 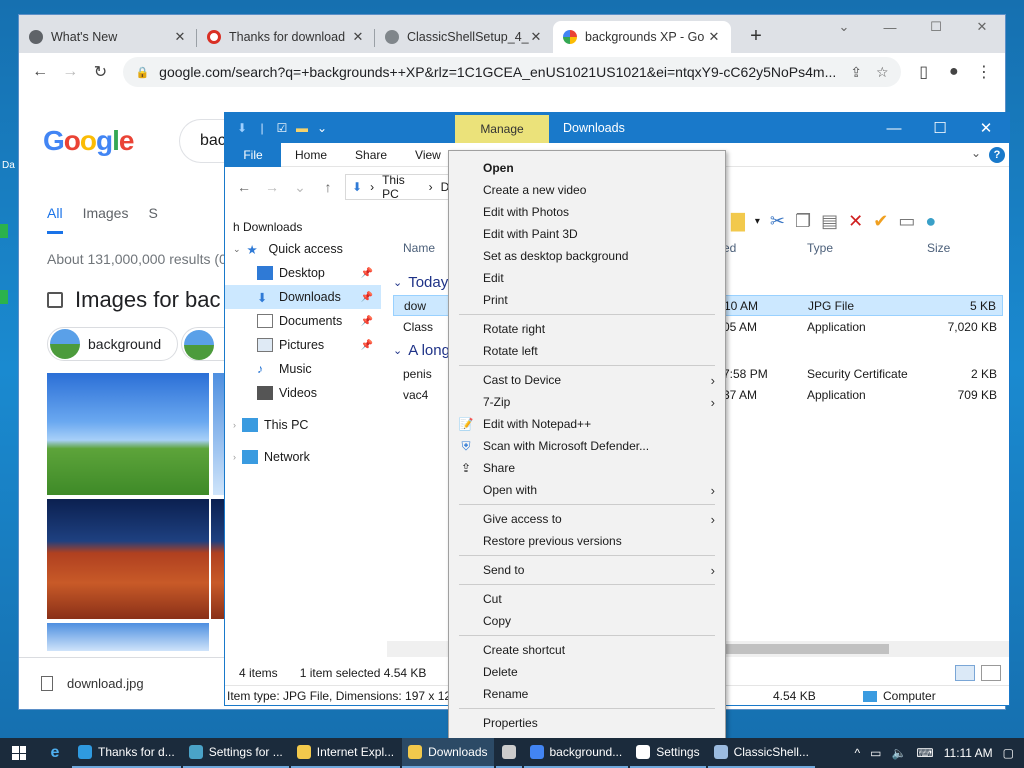 I want to click on menu-item-open: Open, so click(x=587, y=168).